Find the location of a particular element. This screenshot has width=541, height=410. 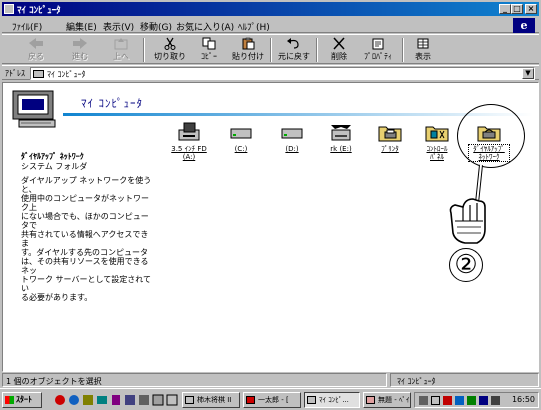

address-label: ｱﾄﾞﾚｽ is located at coordinates (15, 73).